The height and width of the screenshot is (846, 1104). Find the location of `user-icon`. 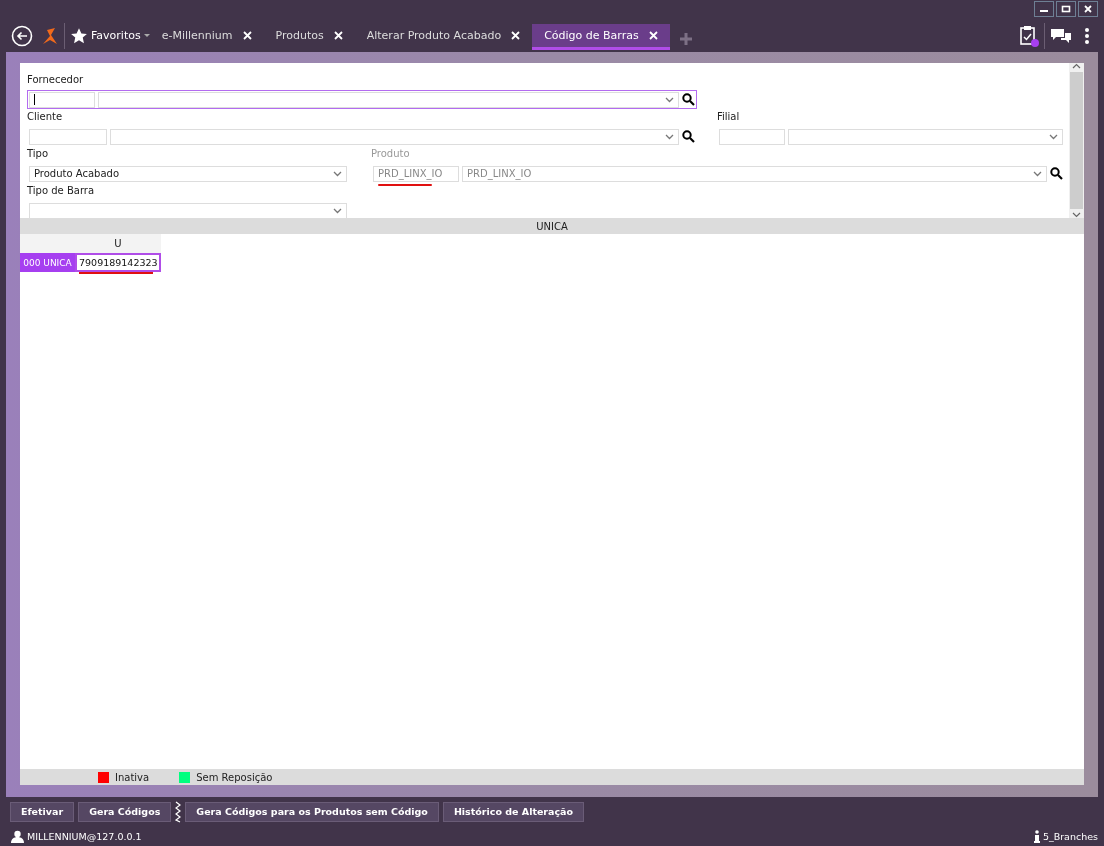

user-icon is located at coordinates (17, 836).